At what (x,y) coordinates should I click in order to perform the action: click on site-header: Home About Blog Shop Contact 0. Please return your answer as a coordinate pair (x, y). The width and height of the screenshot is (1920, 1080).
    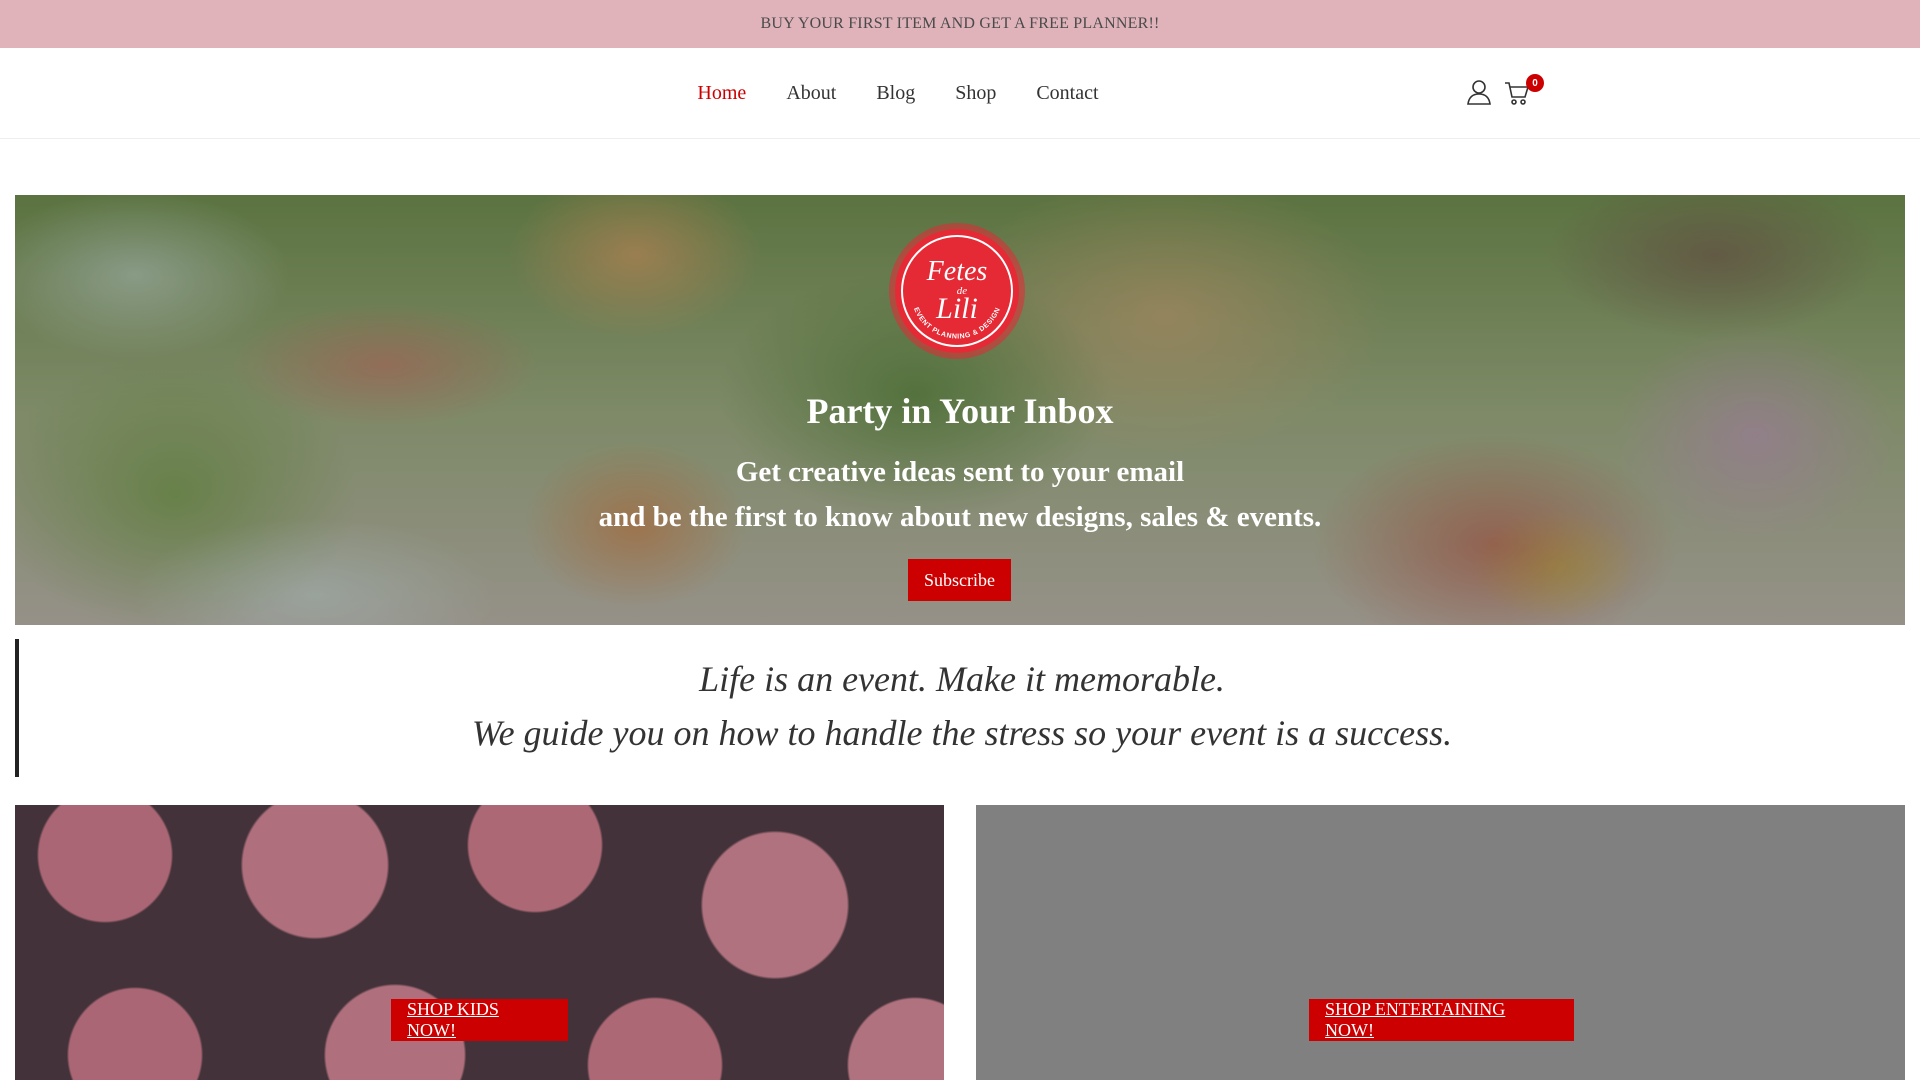
    Looking at the image, I should click on (960, 93).